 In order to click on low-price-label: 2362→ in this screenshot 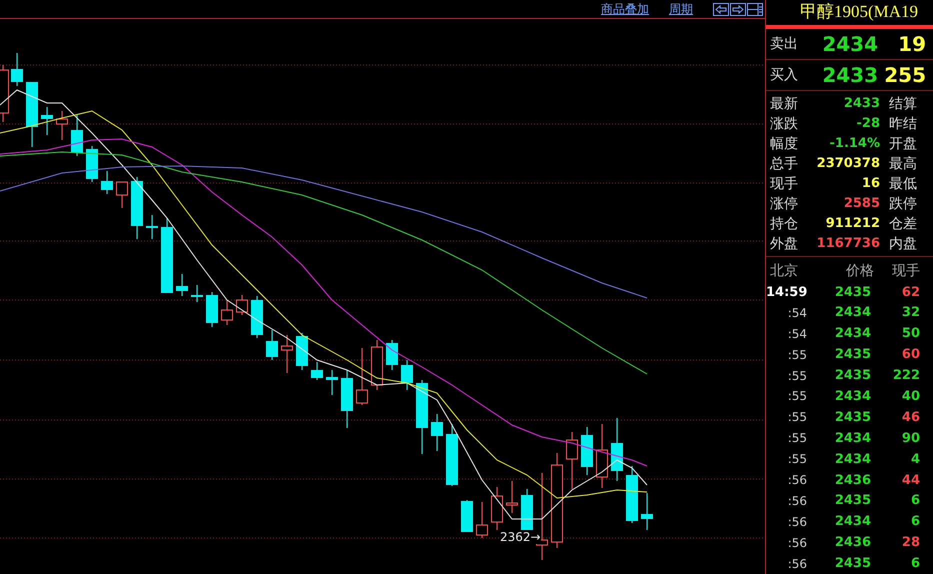, I will do `click(520, 537)`.